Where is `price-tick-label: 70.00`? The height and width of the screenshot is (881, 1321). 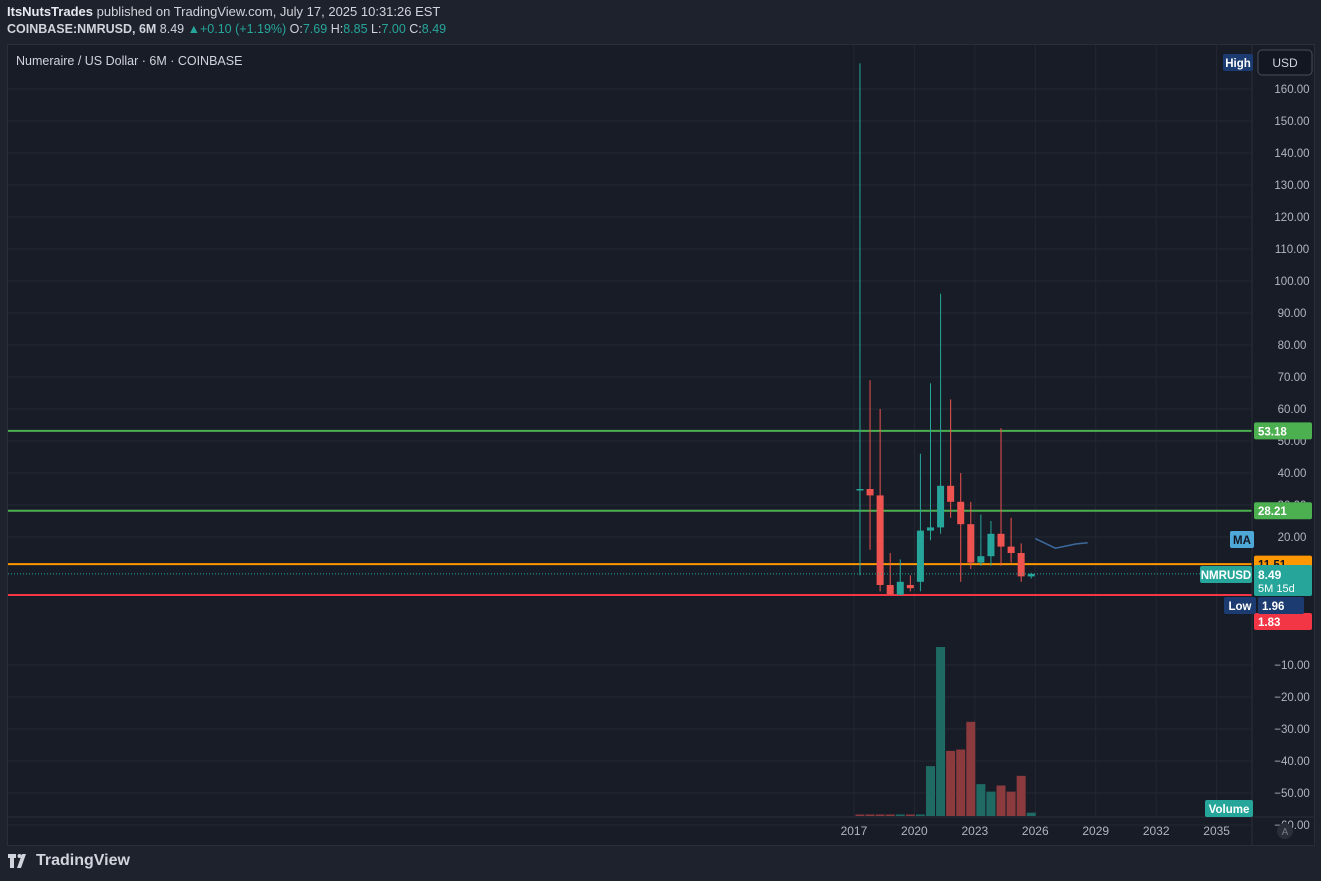 price-tick-label: 70.00 is located at coordinates (1292, 378).